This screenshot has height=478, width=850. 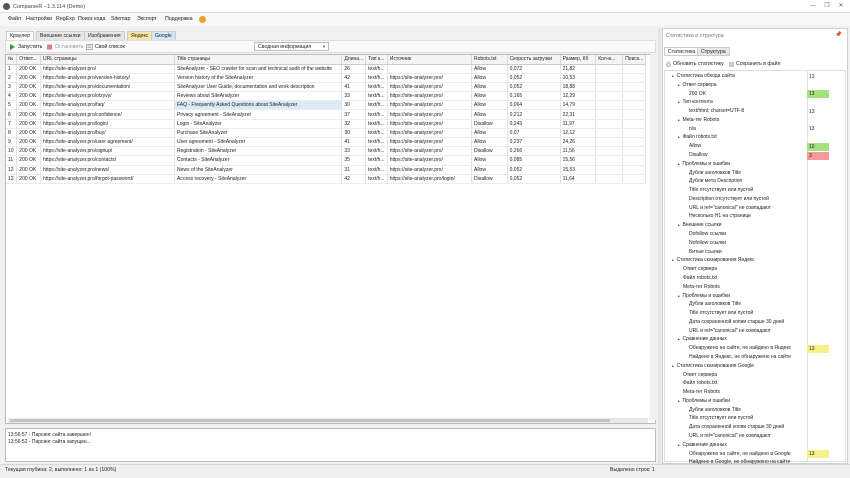 I want to click on stop-button: Остановить, so click(x=64, y=47).